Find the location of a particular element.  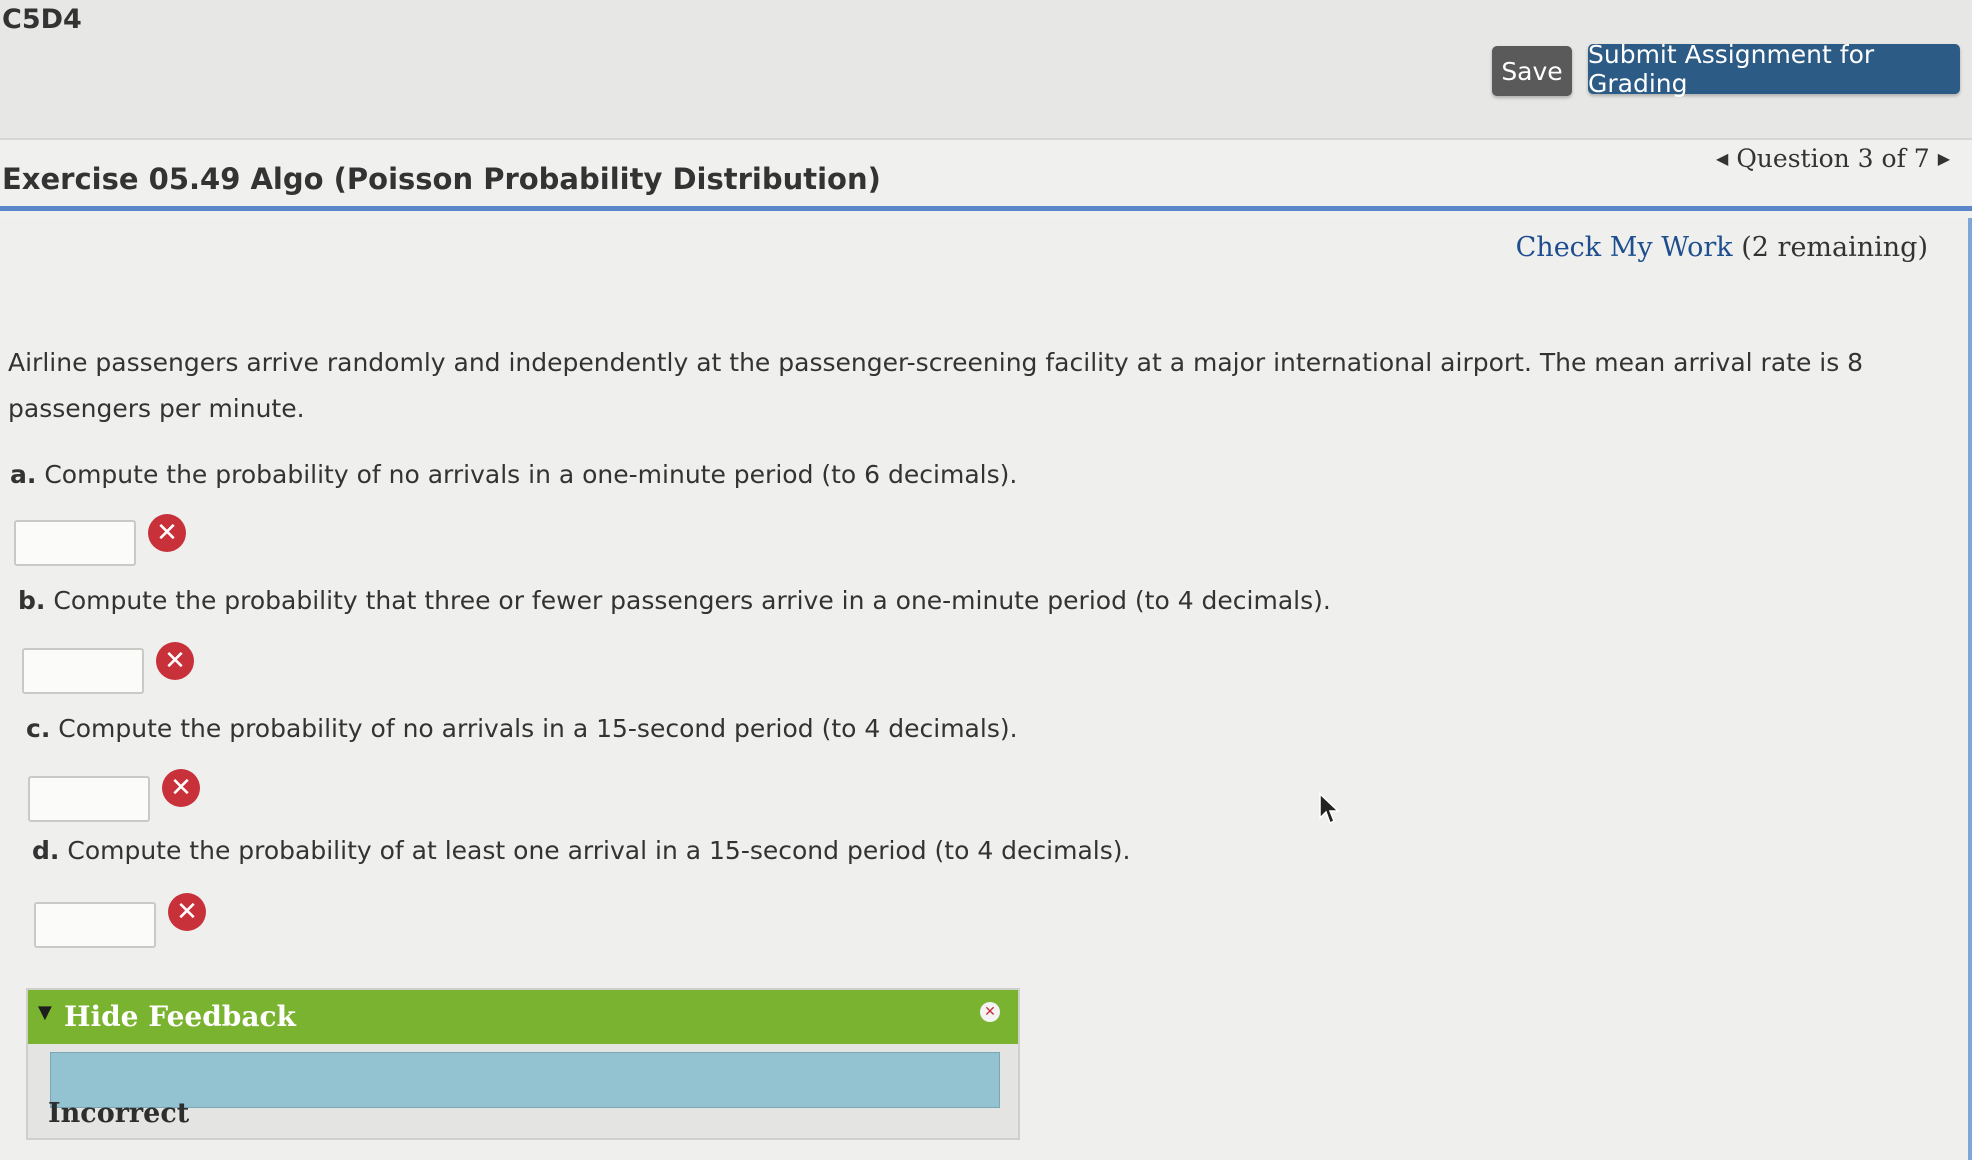

part-d-answer-input is located at coordinates (95, 925).